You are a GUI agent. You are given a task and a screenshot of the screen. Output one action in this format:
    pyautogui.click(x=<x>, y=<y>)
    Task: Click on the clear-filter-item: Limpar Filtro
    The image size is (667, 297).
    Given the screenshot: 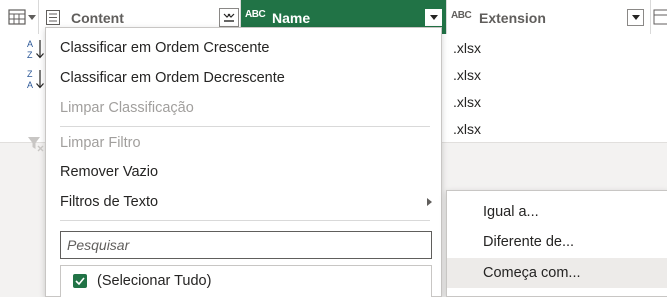 What is the action you would take?
    pyautogui.click(x=234, y=143)
    